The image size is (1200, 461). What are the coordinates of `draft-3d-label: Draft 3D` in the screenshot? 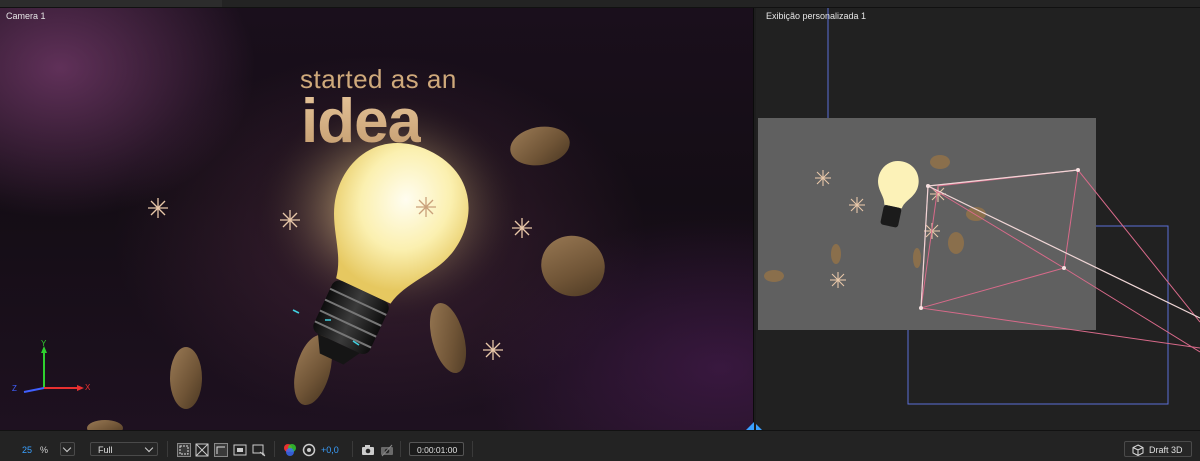 It's located at (1166, 450).